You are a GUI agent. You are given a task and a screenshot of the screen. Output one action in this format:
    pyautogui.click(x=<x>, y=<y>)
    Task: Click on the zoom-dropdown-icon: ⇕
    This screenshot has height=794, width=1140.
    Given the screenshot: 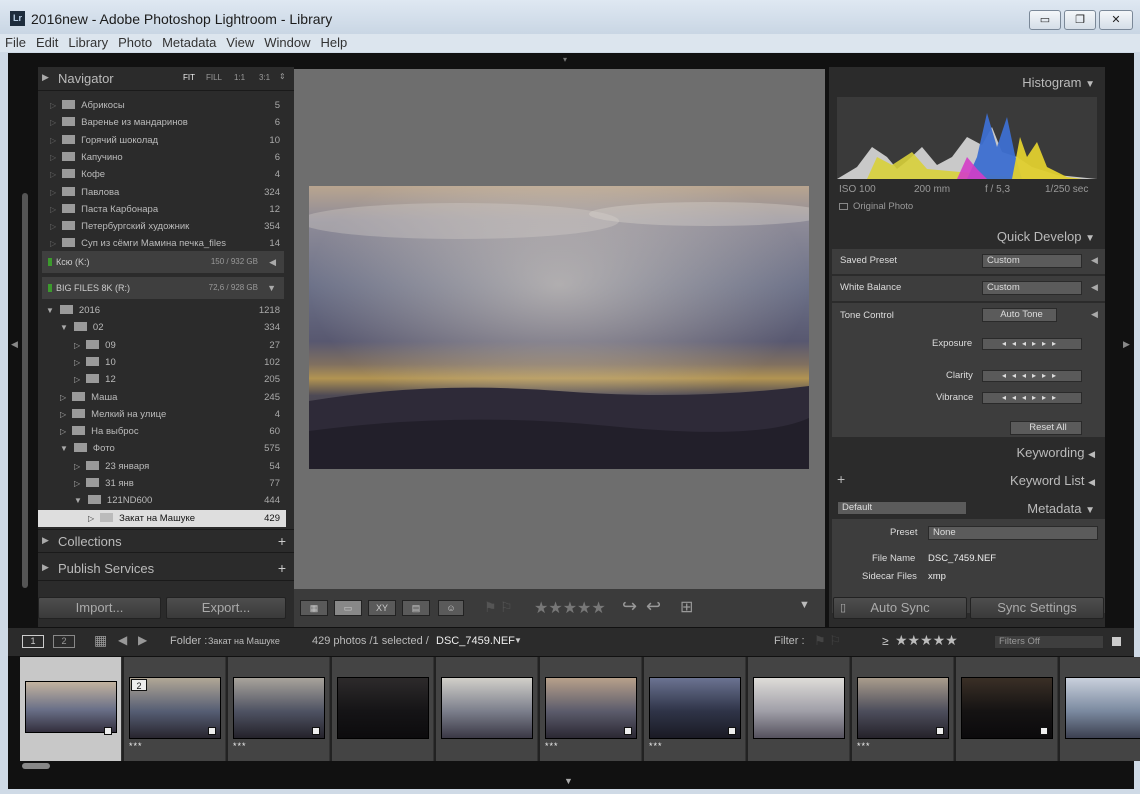 What is the action you would take?
    pyautogui.click(x=282, y=76)
    